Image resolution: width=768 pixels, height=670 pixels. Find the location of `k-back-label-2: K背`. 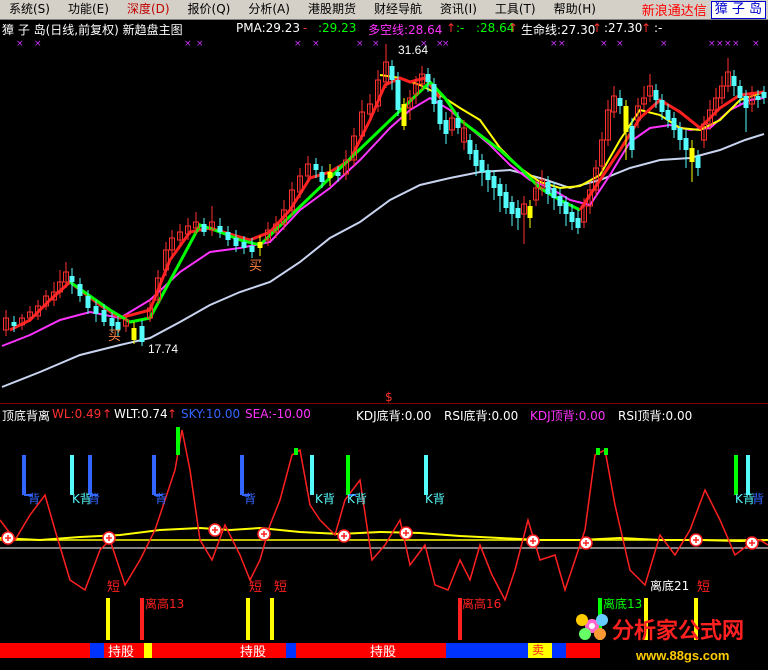

k-back-label-2: K背 is located at coordinates (325, 499).